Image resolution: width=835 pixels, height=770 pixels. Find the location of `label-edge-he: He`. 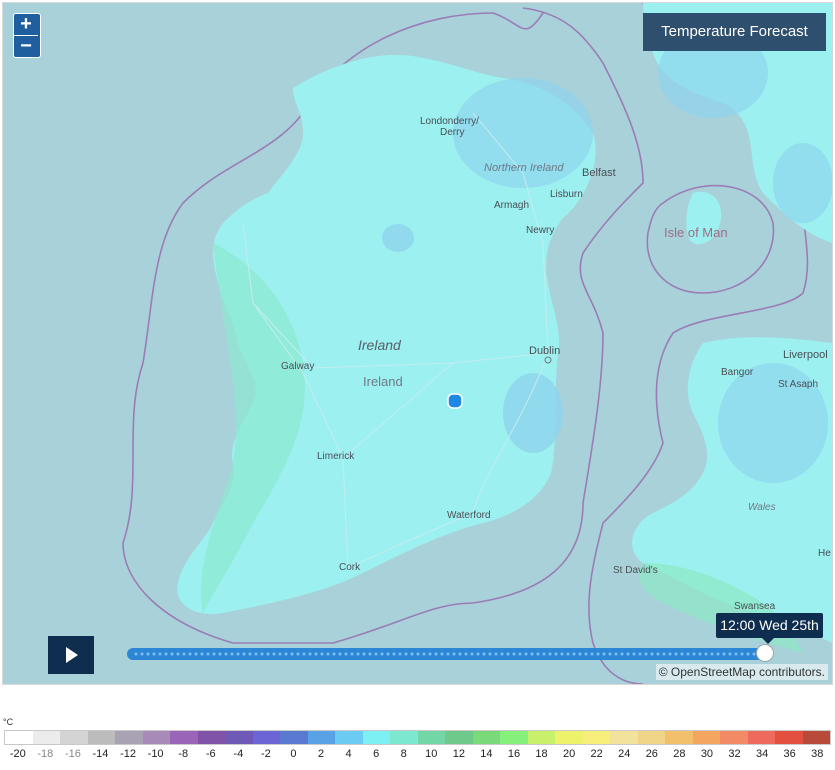

label-edge-he: He is located at coordinates (824, 553).